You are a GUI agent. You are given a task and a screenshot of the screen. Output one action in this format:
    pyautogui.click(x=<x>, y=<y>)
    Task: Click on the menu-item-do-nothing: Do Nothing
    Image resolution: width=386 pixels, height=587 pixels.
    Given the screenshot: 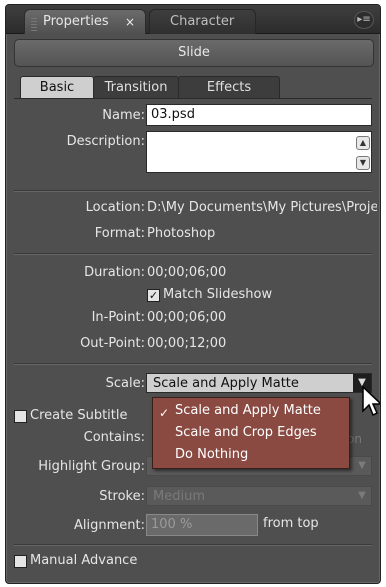 What is the action you would take?
    pyautogui.click(x=211, y=454)
    